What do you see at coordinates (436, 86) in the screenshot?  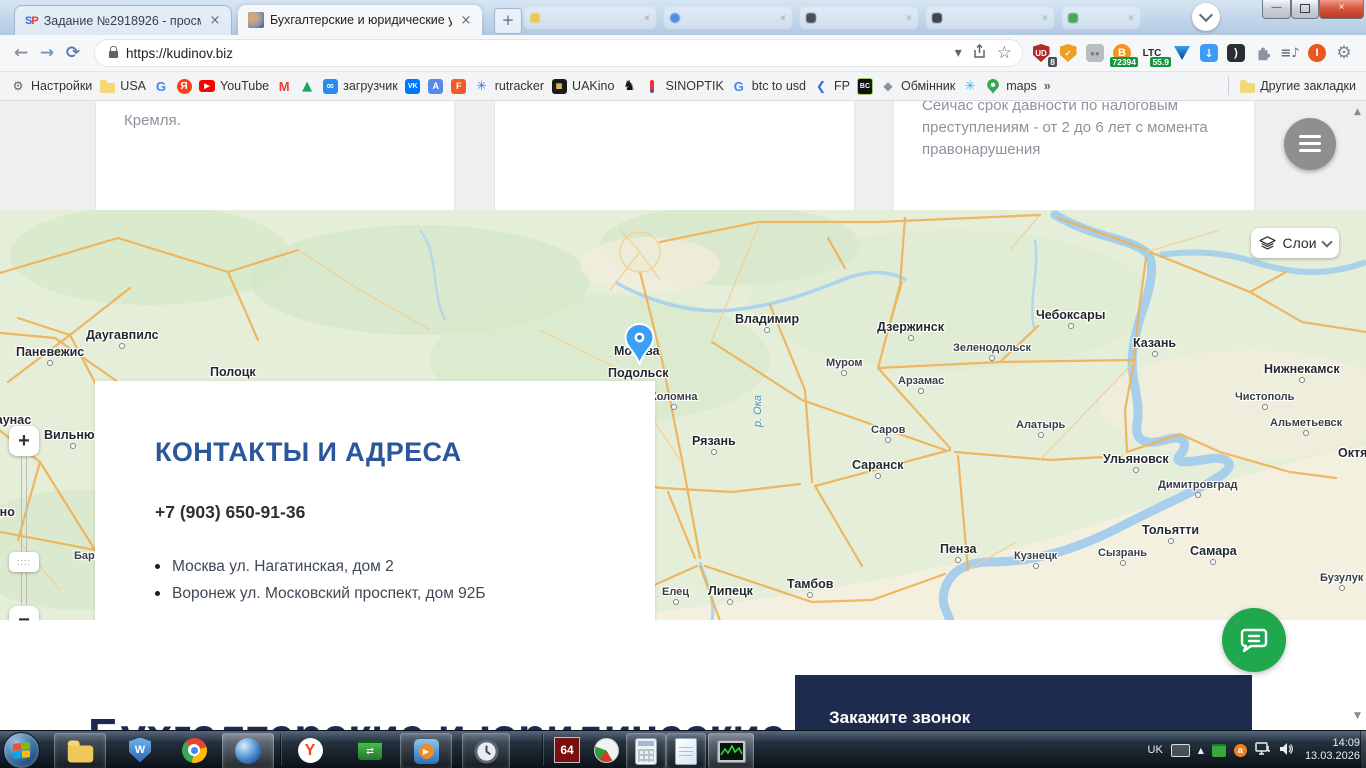 I see `bookmark-translate: A` at bounding box center [436, 86].